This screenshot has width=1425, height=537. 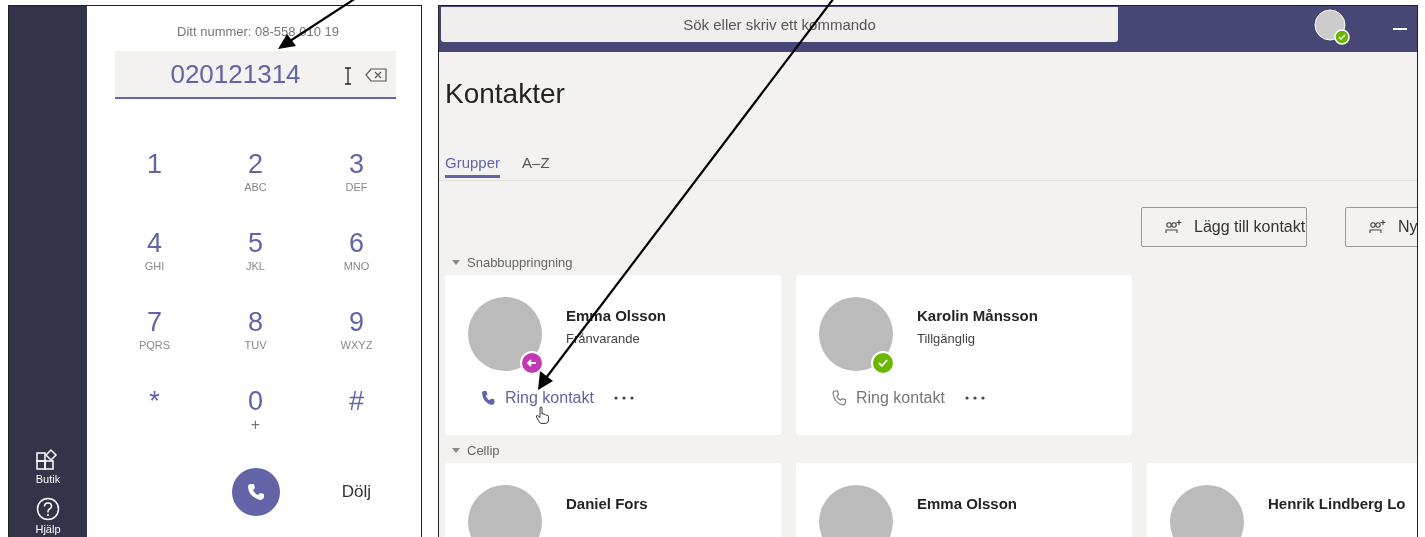 I want to click on dial-key: 5 JKL, so click(x=255, y=267).